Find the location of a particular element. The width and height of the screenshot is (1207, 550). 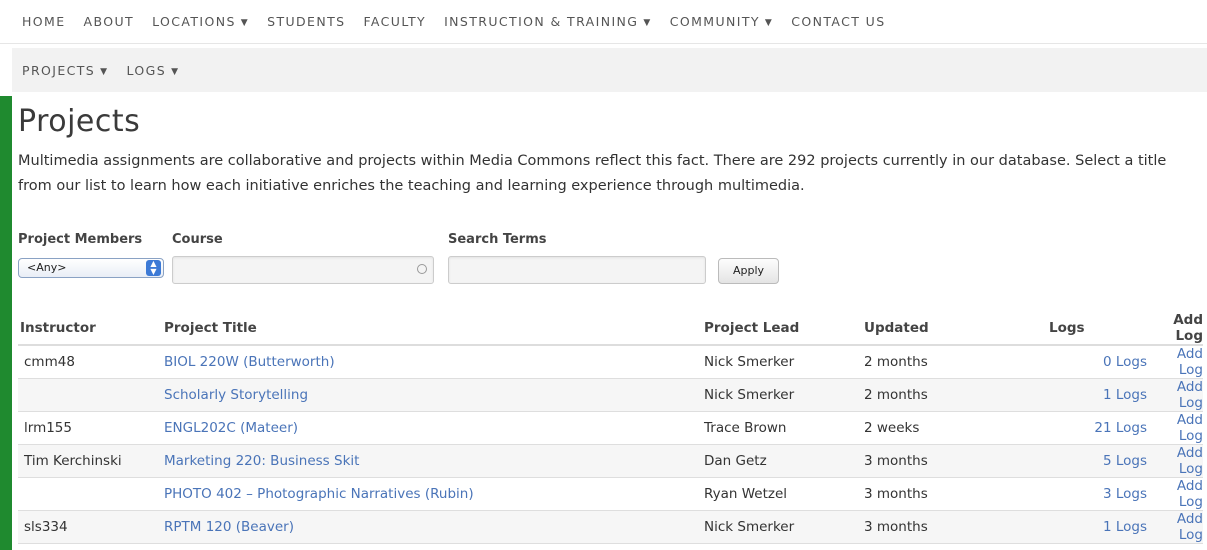

cell-project-title-link: Scholarly Storytelling is located at coordinates (434, 395).